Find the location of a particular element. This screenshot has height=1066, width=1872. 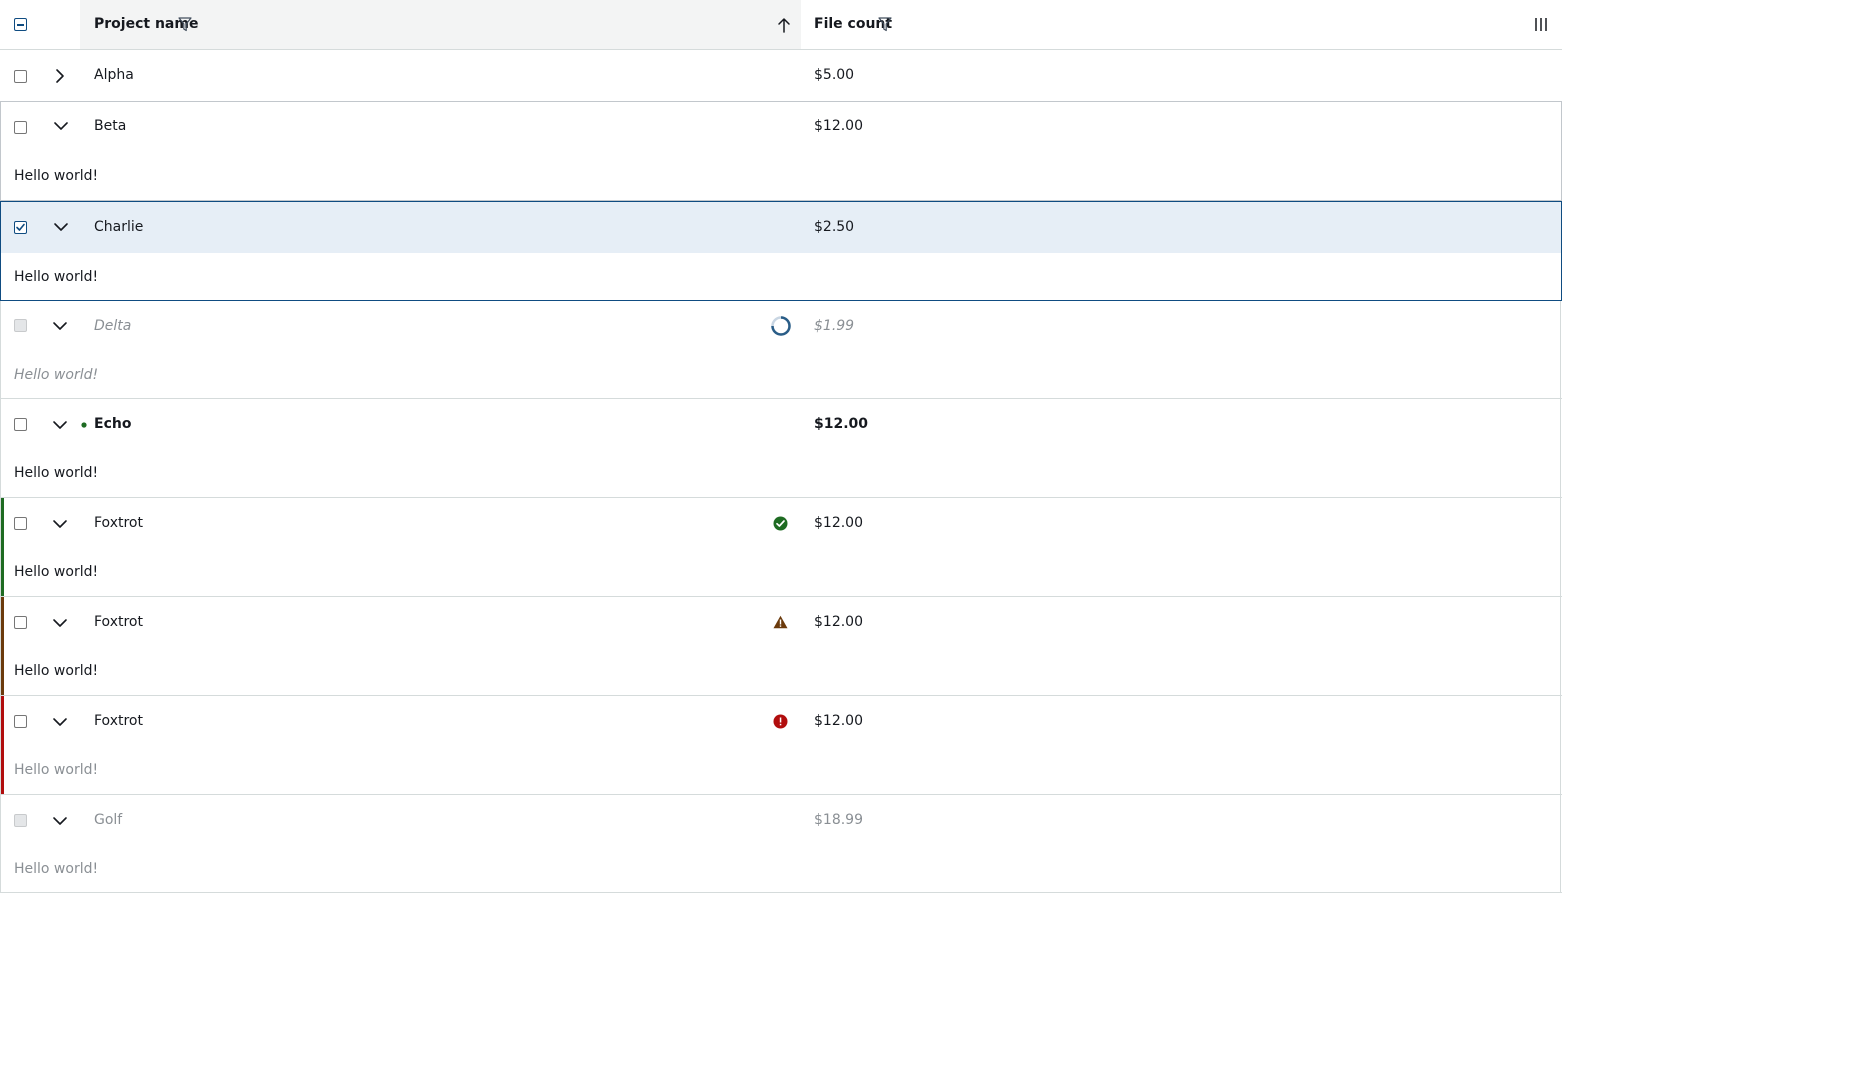

table-row: Beta $12.00 Hello world! is located at coordinates (781, 151).